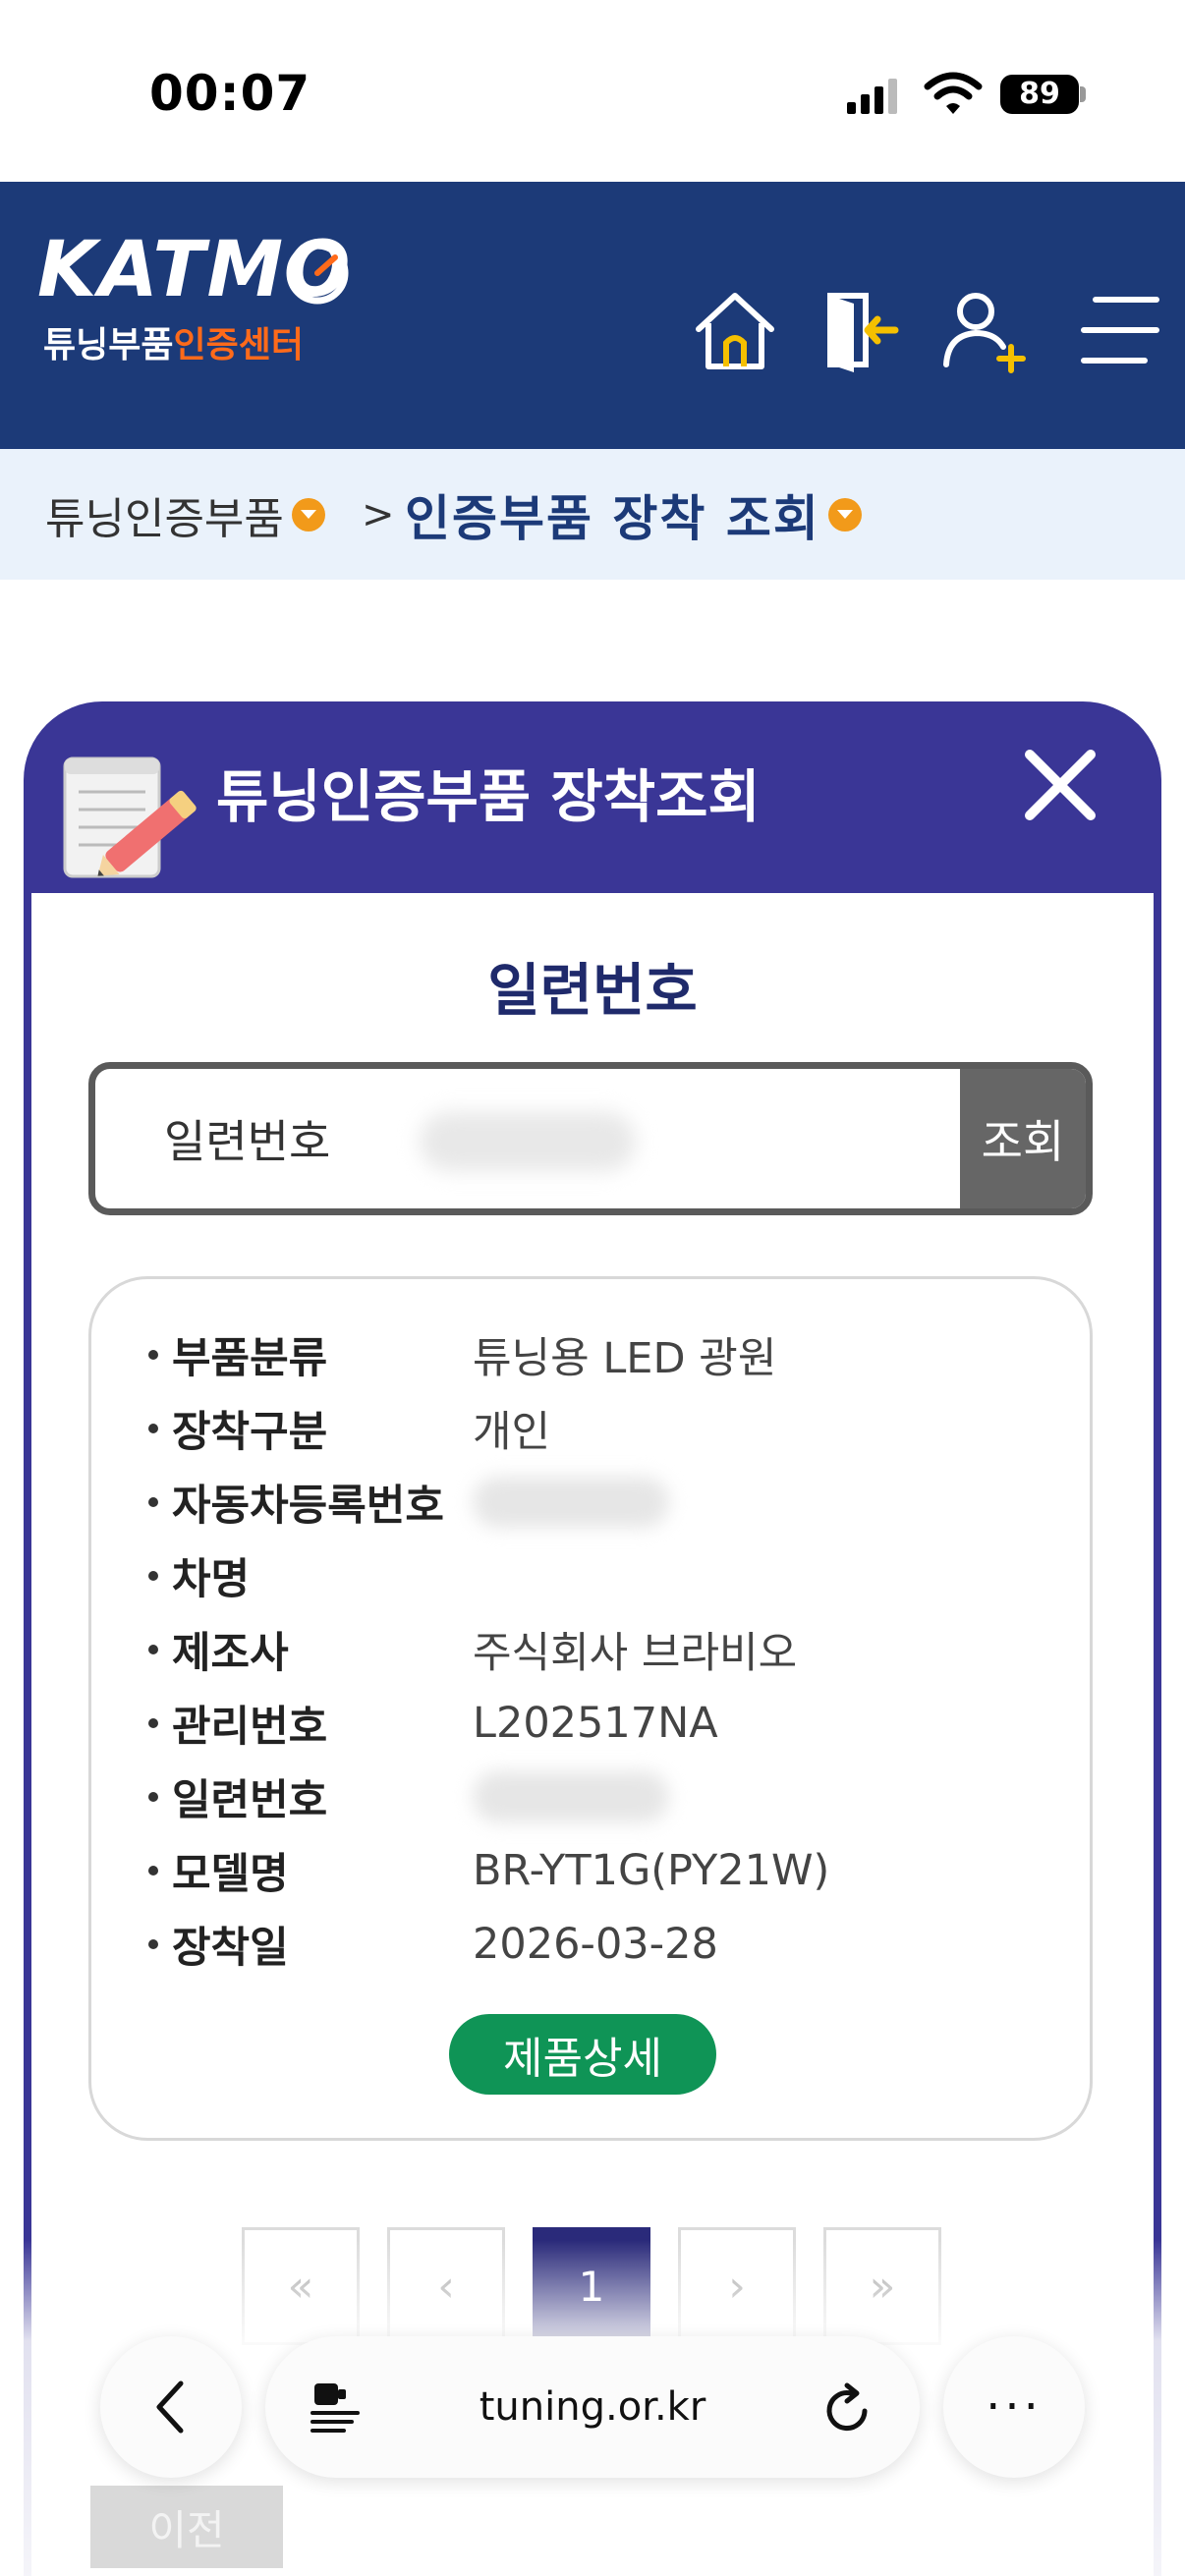  Describe the element at coordinates (625, 1358) in the screenshot. I see `info-value: 튜닝용 LED 광원` at that location.